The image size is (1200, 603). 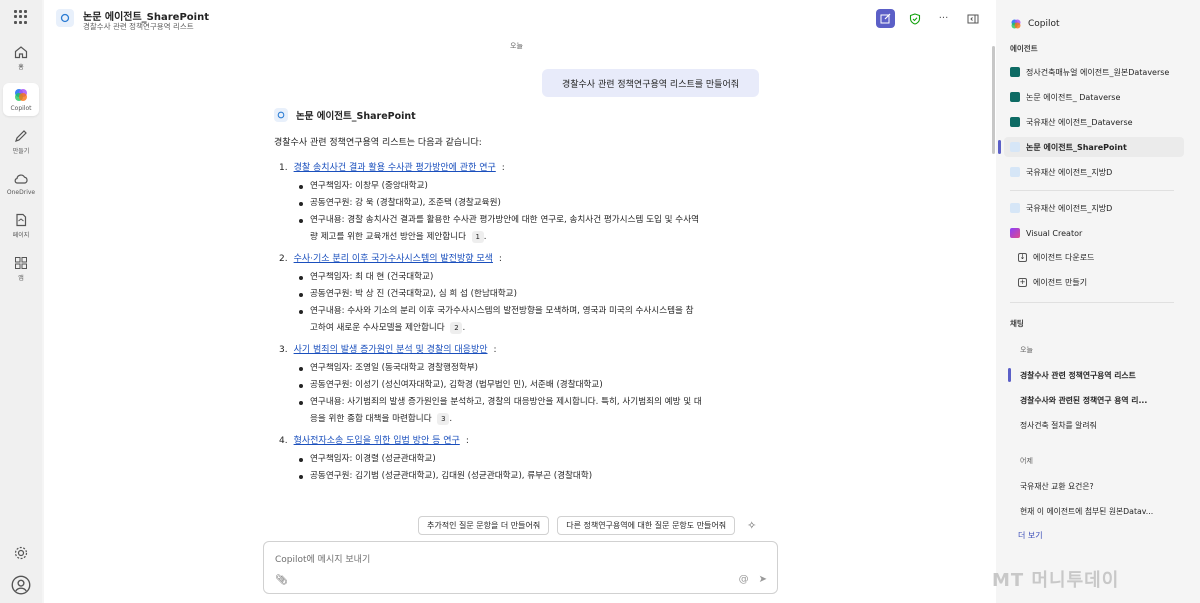 What do you see at coordinates (281, 115) in the screenshot?
I see `agent-logo-icon` at bounding box center [281, 115].